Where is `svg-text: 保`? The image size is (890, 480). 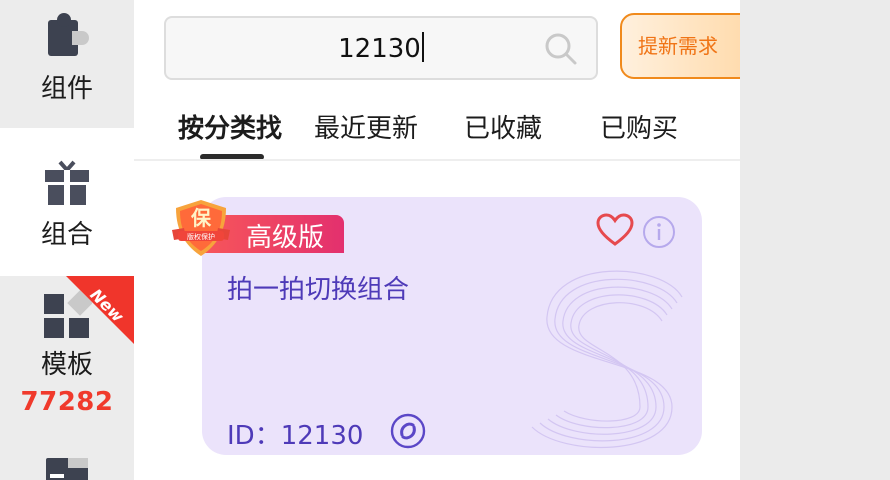
svg-text: 保 is located at coordinates (201, 218).